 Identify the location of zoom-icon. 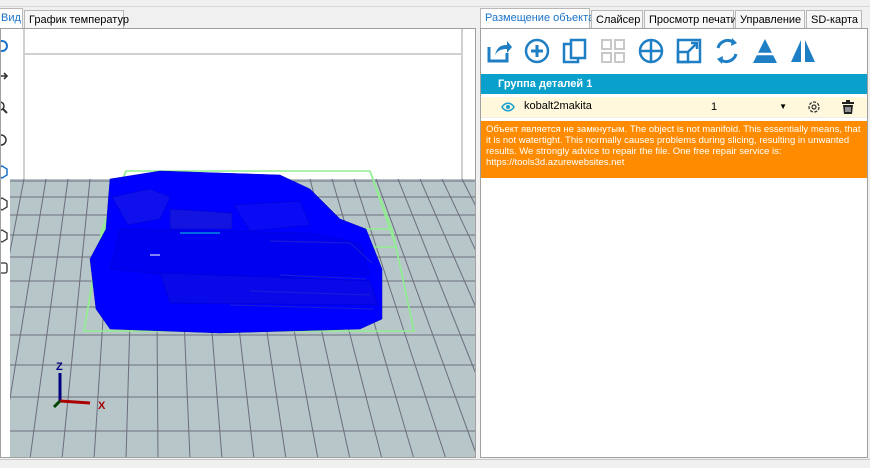
(4, 108).